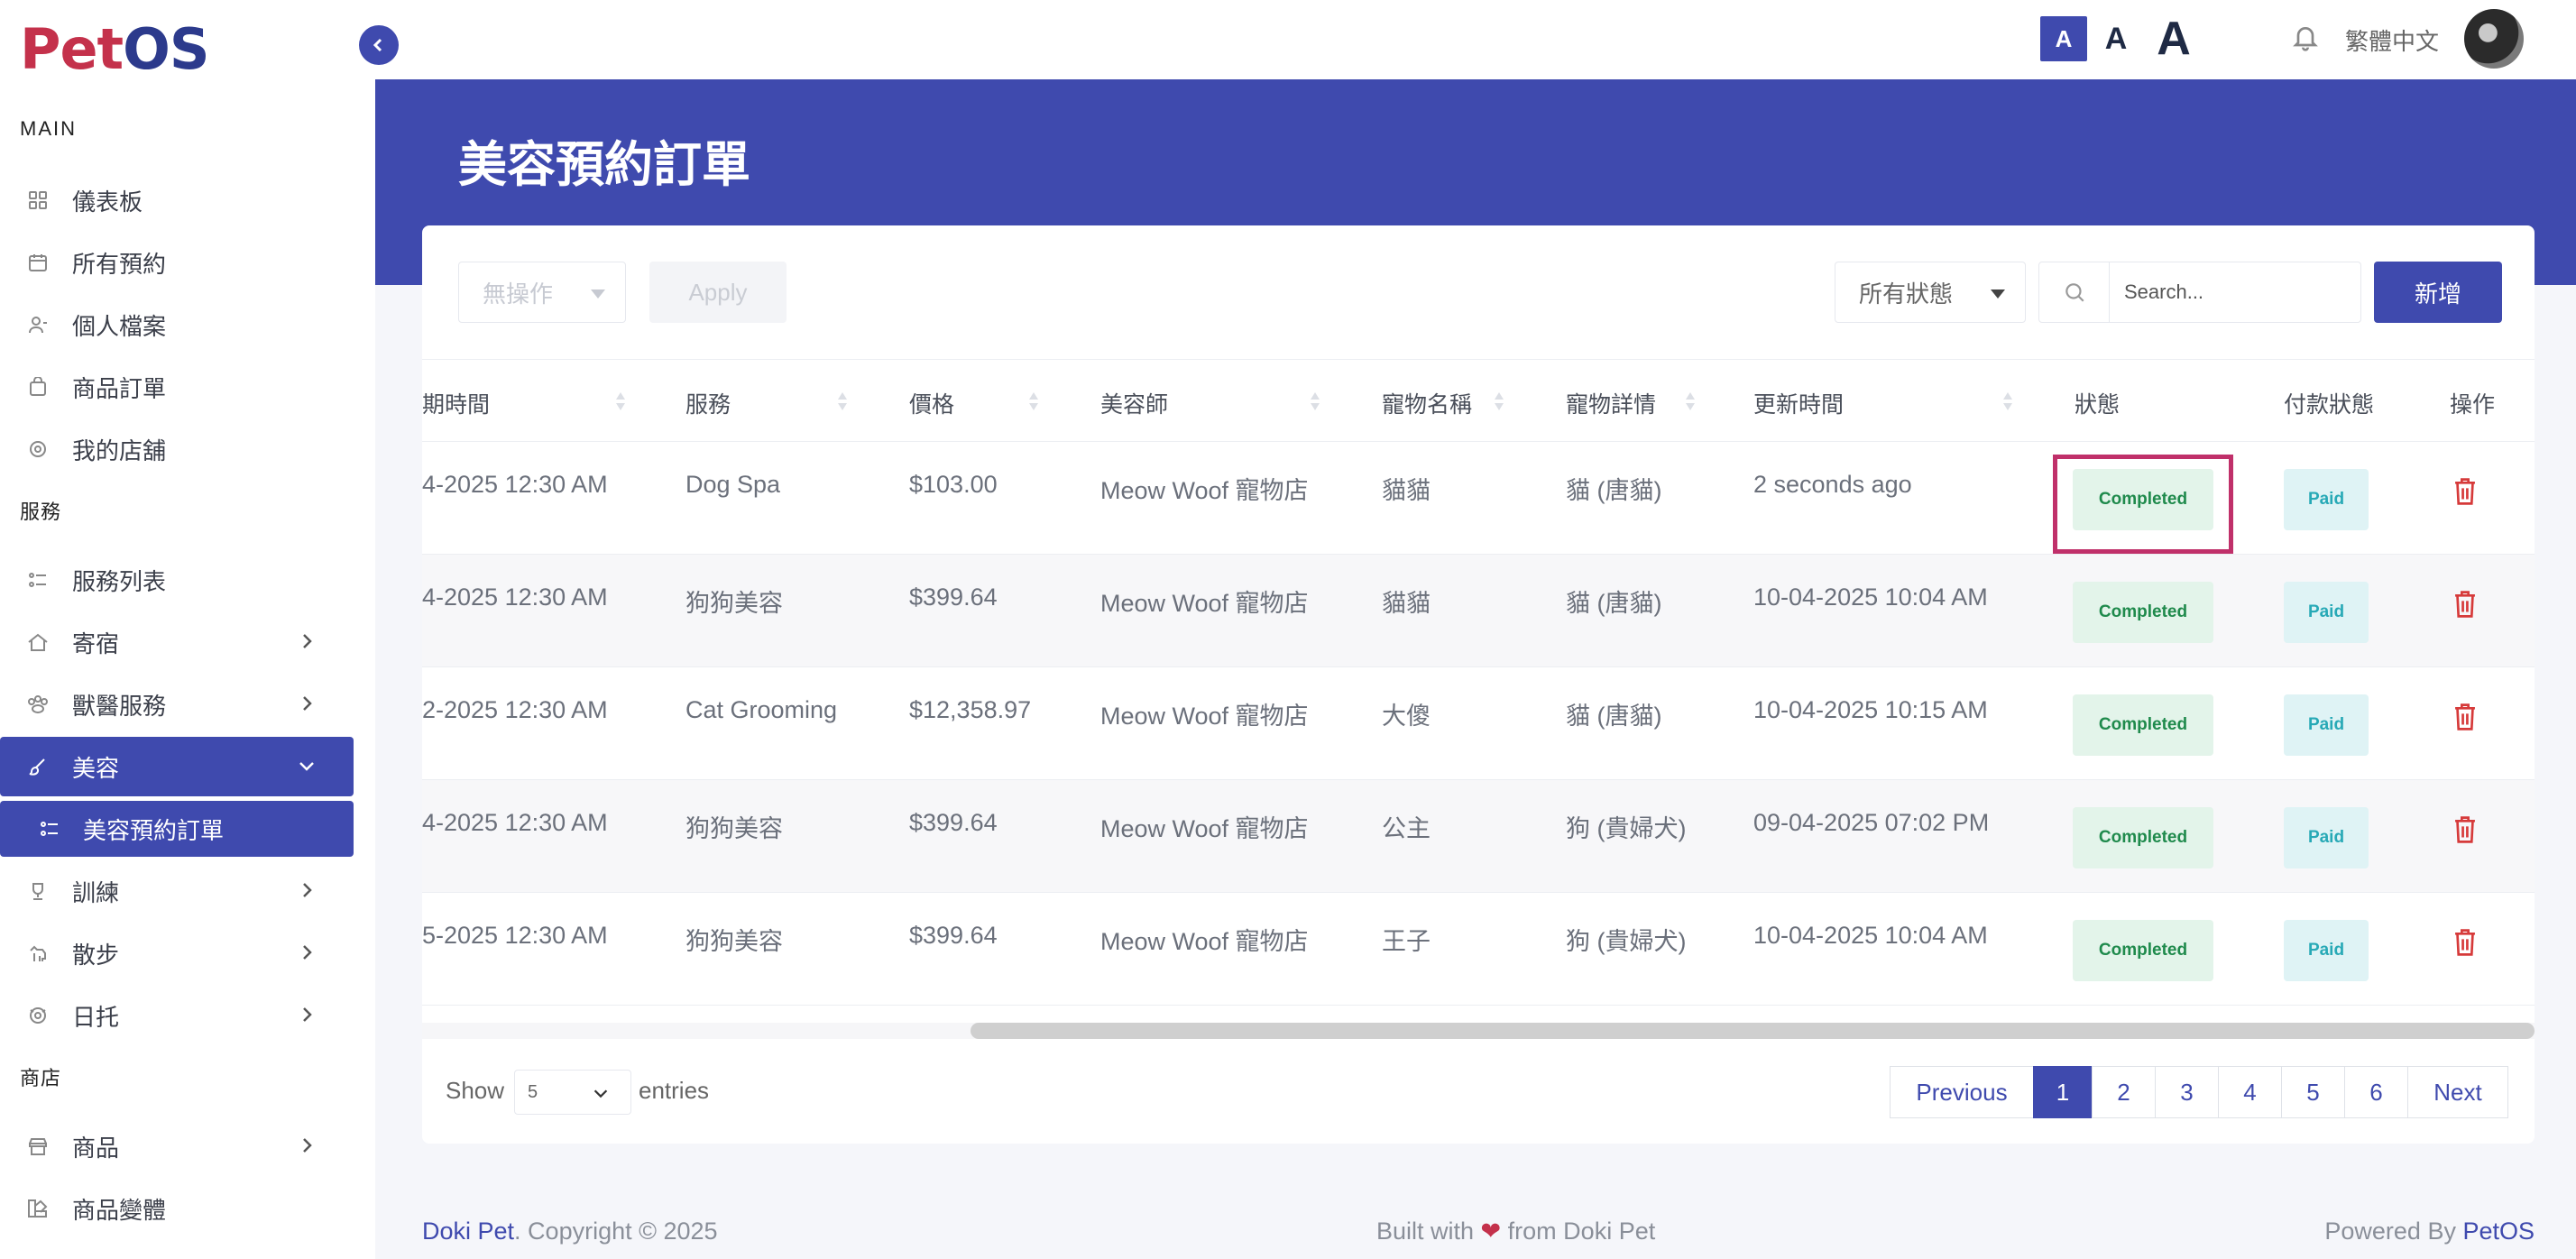 Image resolution: width=2576 pixels, height=1259 pixels. Describe the element at coordinates (1611, 403) in the screenshot. I see `column-header-pet-detail: 寵物詳情` at that location.